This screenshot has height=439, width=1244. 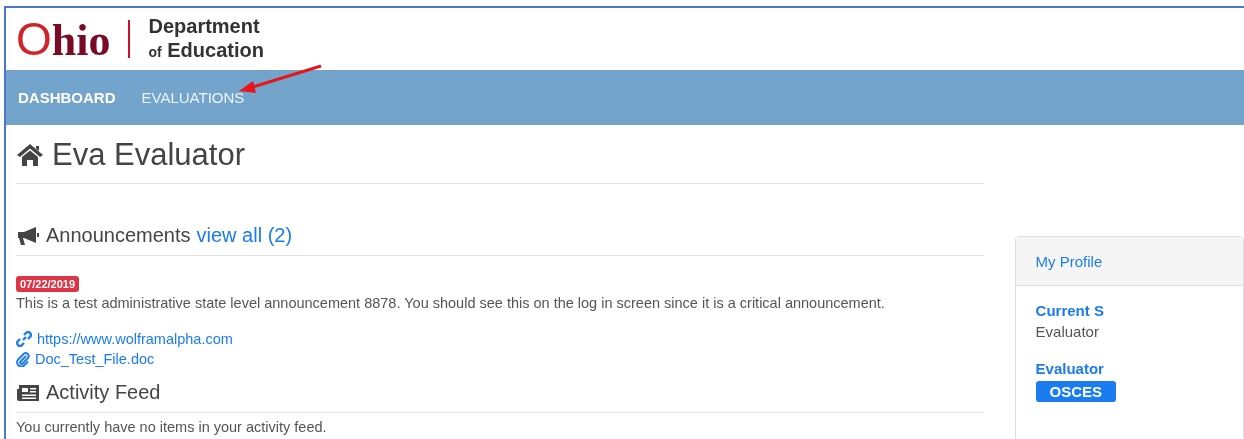 I want to click on type-badge: OSCES, so click(x=1076, y=391).